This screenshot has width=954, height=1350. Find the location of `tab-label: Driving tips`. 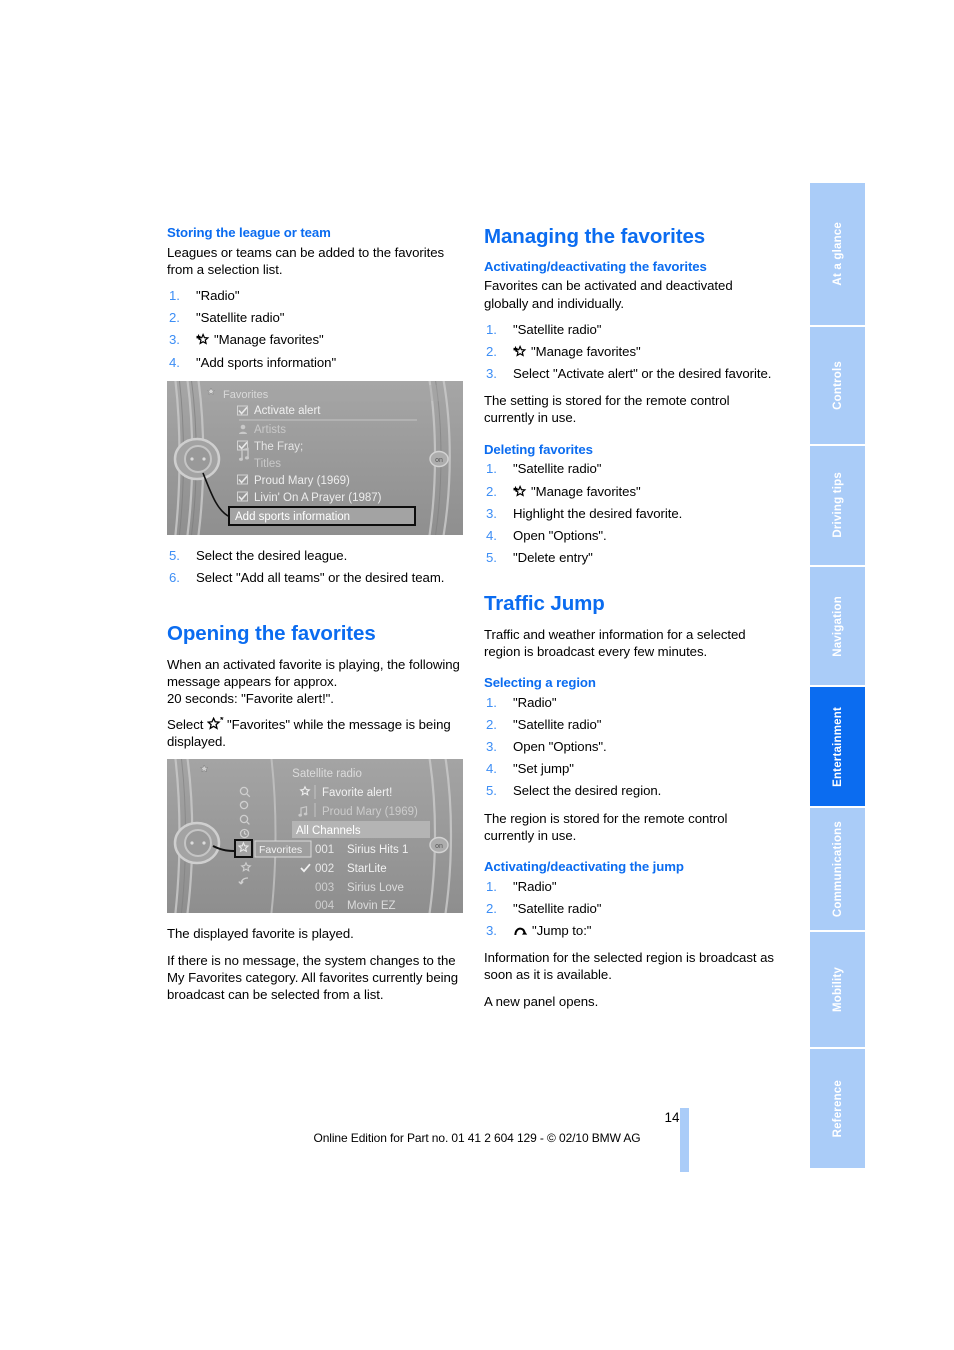

tab-label: Driving tips is located at coordinates (837, 505).